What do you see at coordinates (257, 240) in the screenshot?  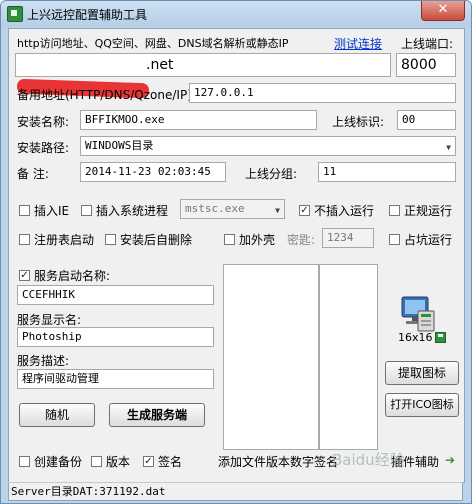 I see `pack-shell-label: 加外壳` at bounding box center [257, 240].